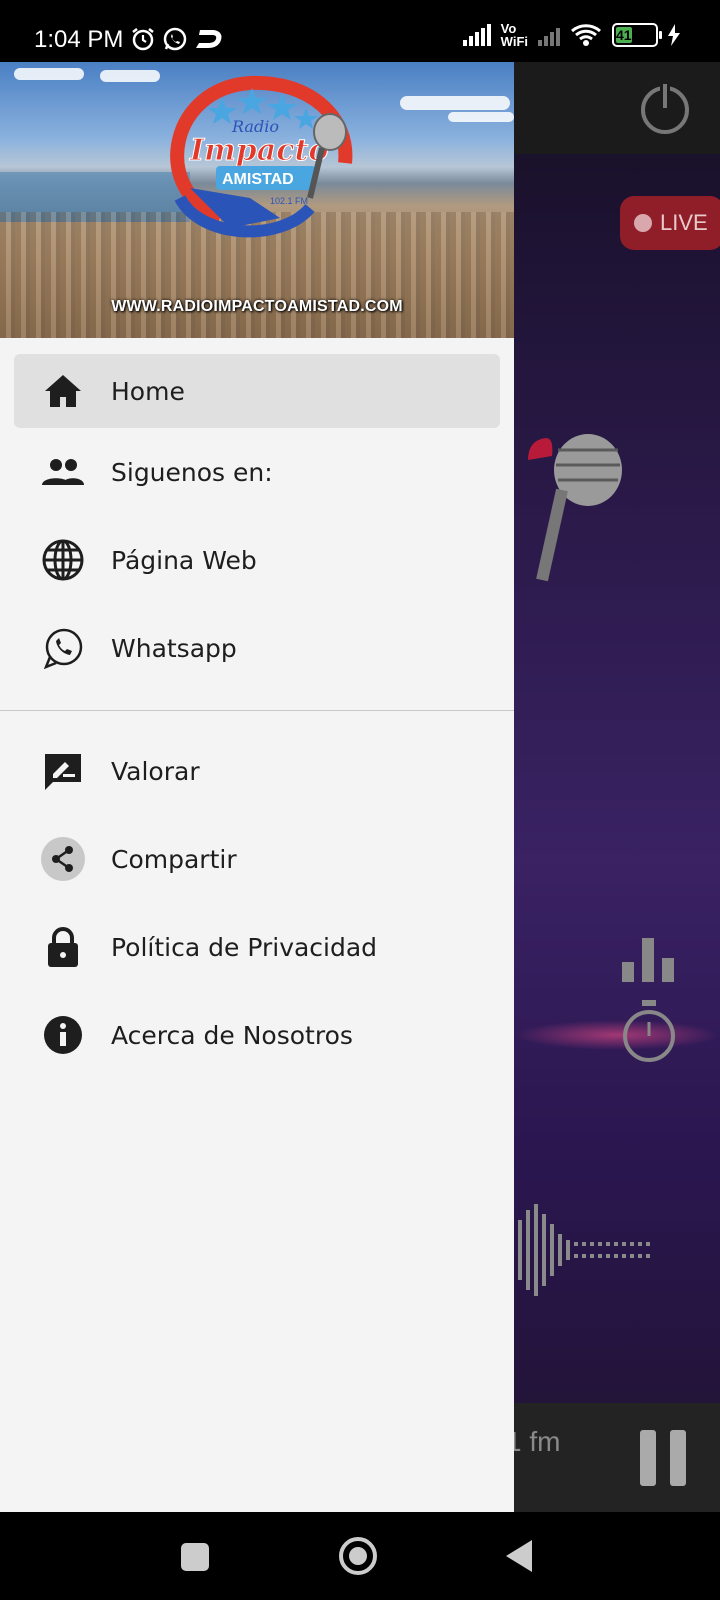 The width and height of the screenshot is (720, 1600). I want to click on menu-item-home: Home, so click(257, 391).